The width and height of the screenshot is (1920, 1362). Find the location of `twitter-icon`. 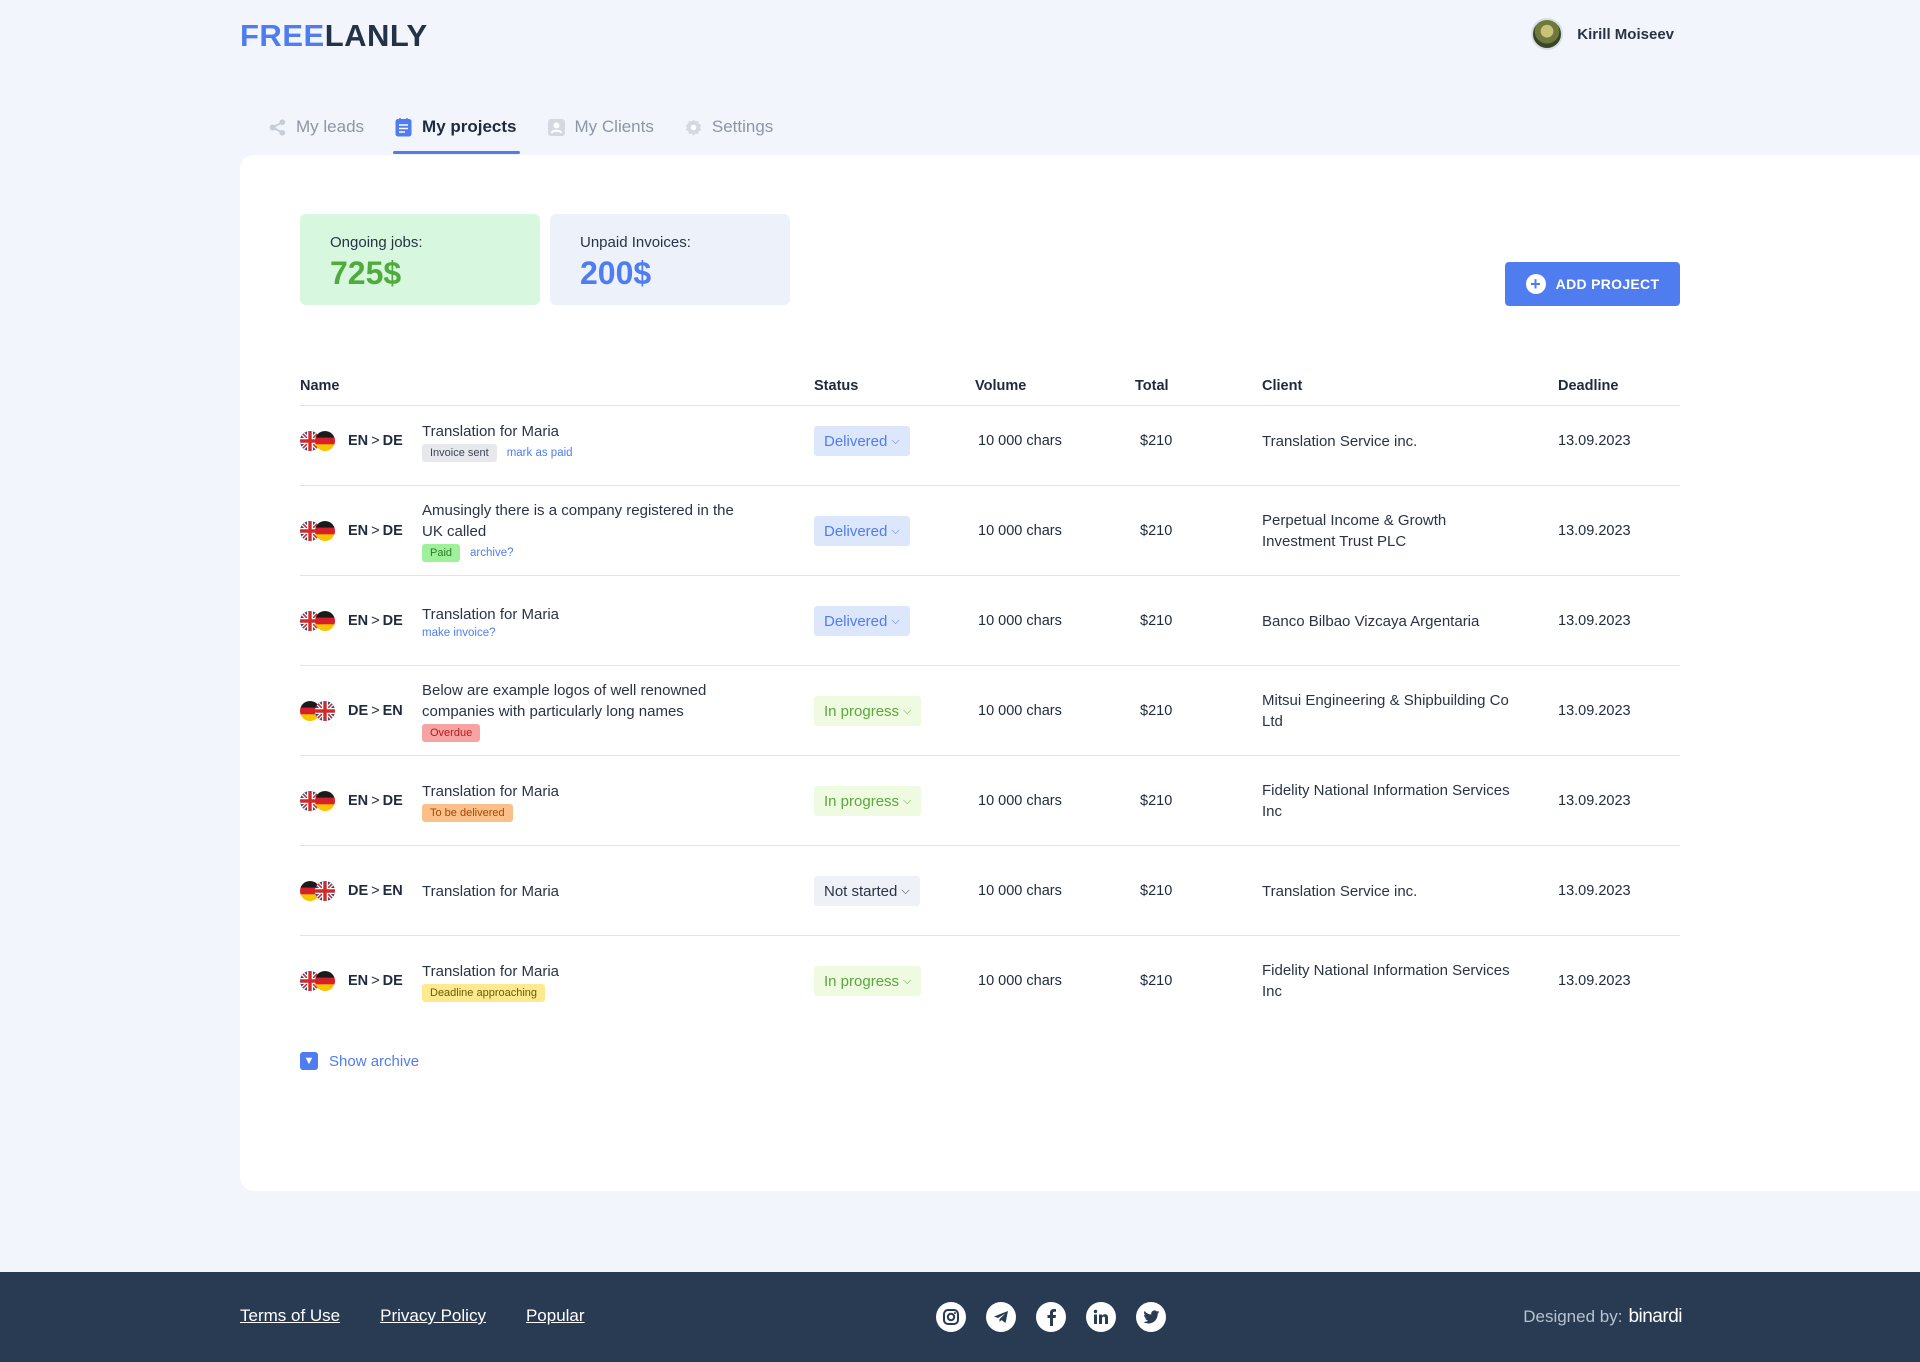

twitter-icon is located at coordinates (1151, 1317).